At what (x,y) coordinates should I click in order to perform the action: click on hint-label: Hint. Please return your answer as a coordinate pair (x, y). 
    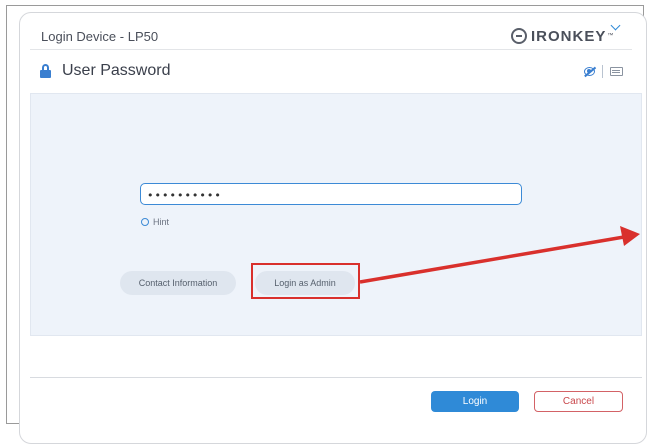
    Looking at the image, I should click on (161, 222).